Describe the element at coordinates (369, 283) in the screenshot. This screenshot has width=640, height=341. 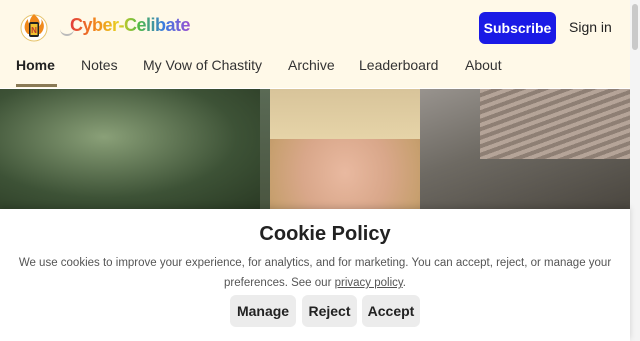
I see `privacy-policy-link: privacy policy` at that location.